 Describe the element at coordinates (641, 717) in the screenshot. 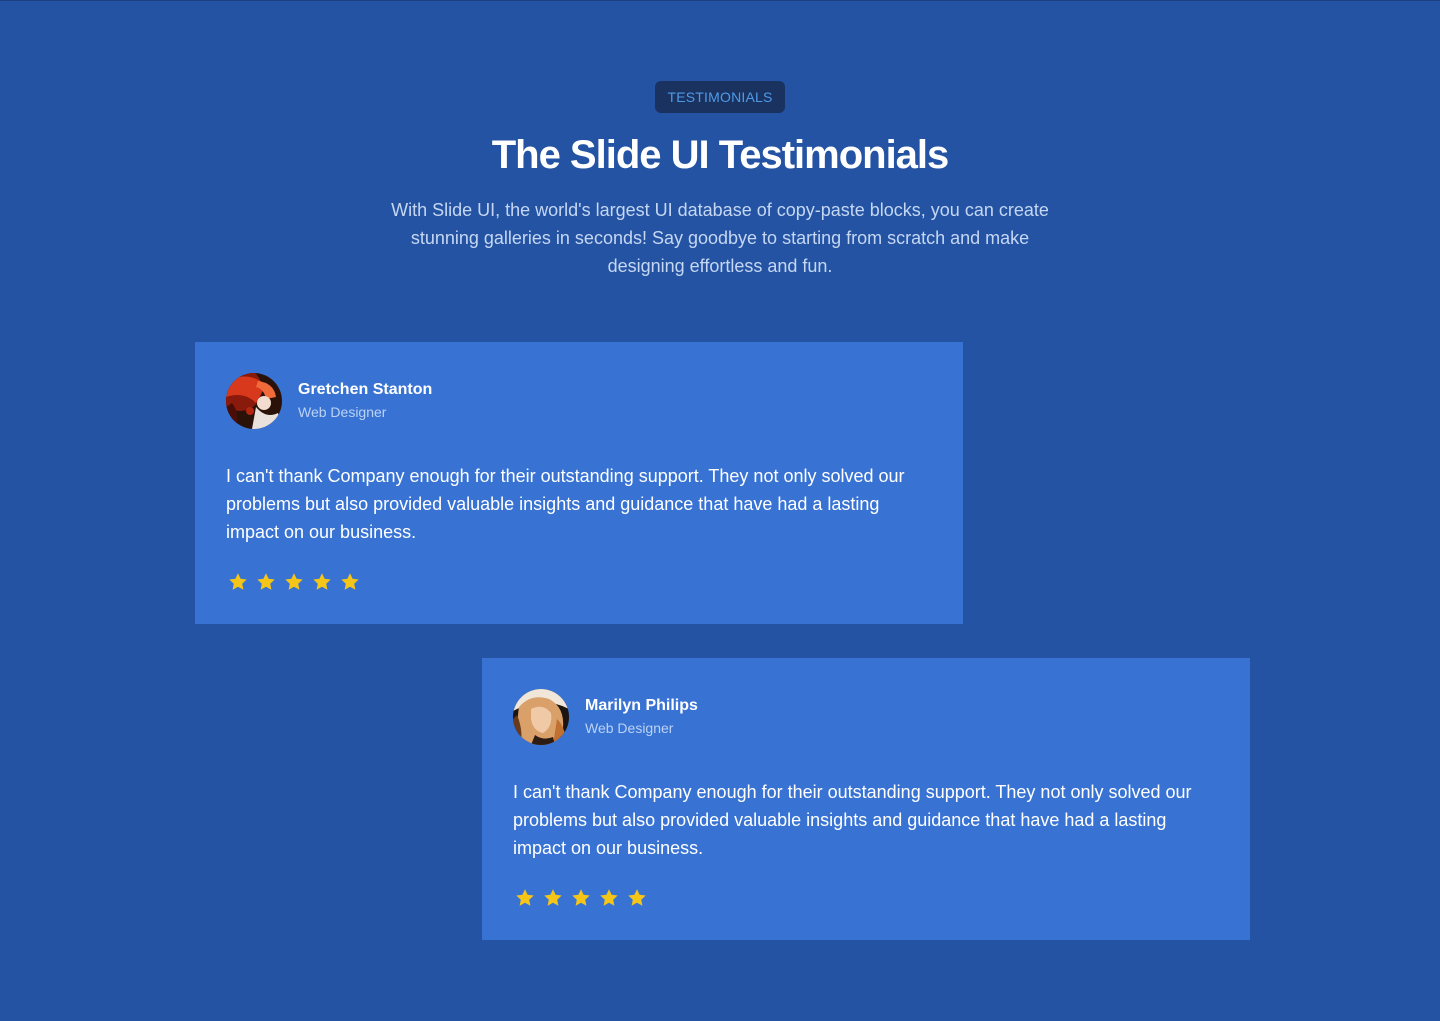

I see `author-meta: Marilyn Philips Web Designer` at that location.